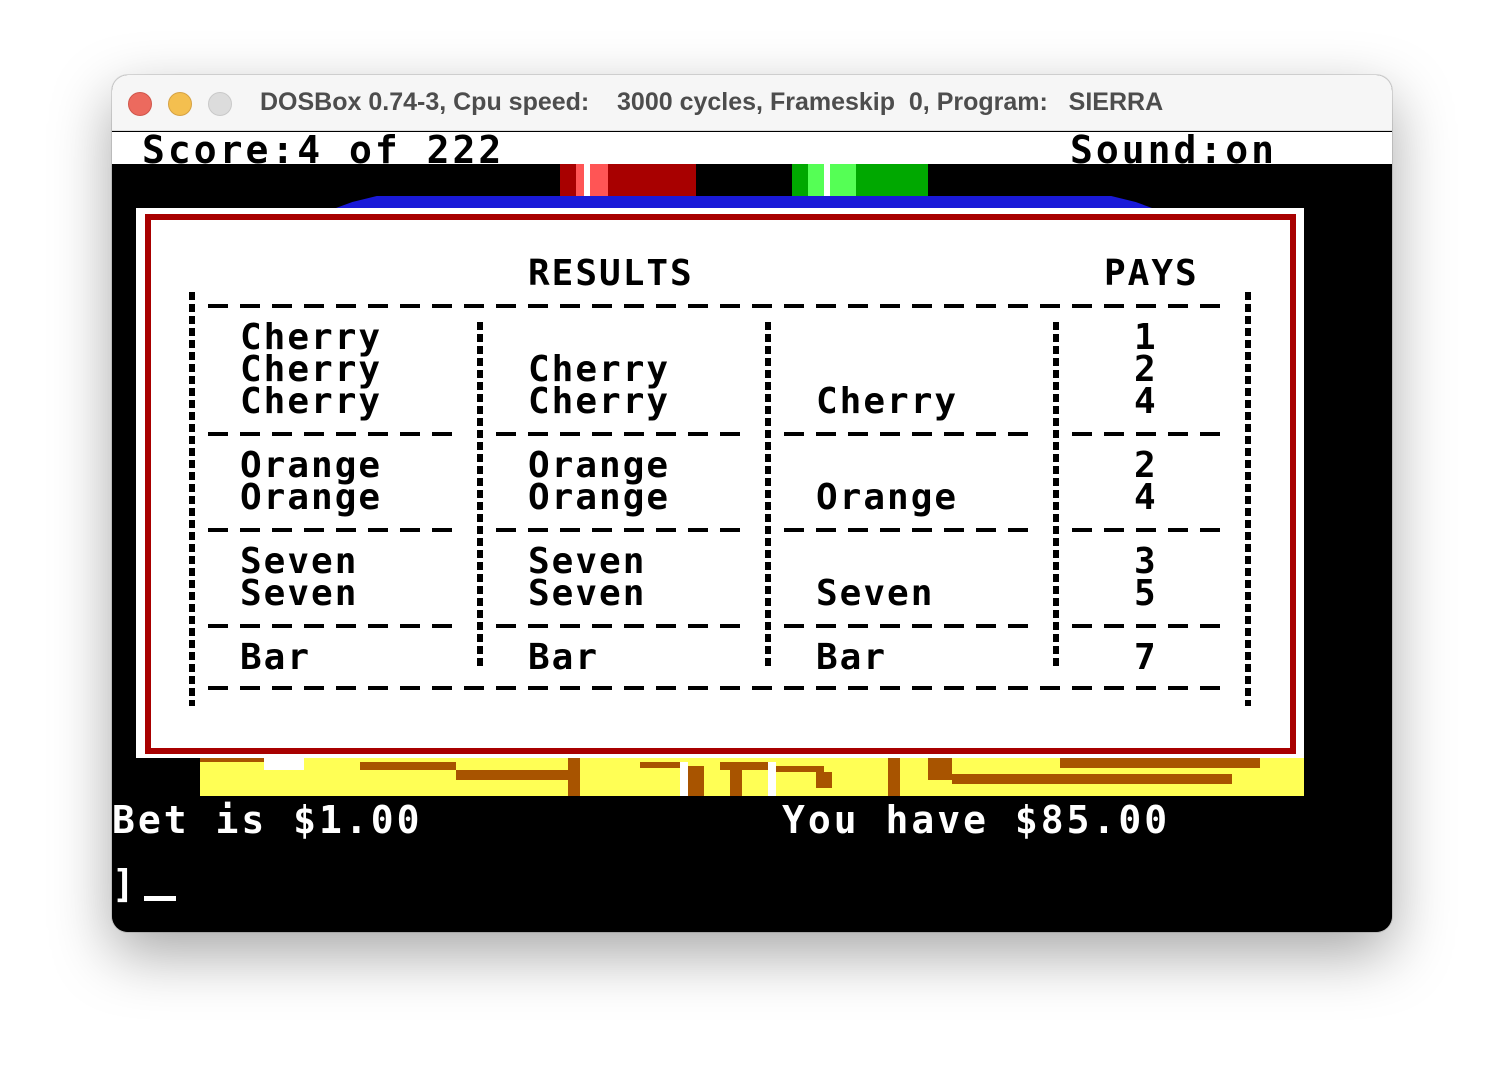 The image size is (1504, 1080). What do you see at coordinates (599, 385) in the screenshot?
I see `table-cell: Cherry Cherry` at bounding box center [599, 385].